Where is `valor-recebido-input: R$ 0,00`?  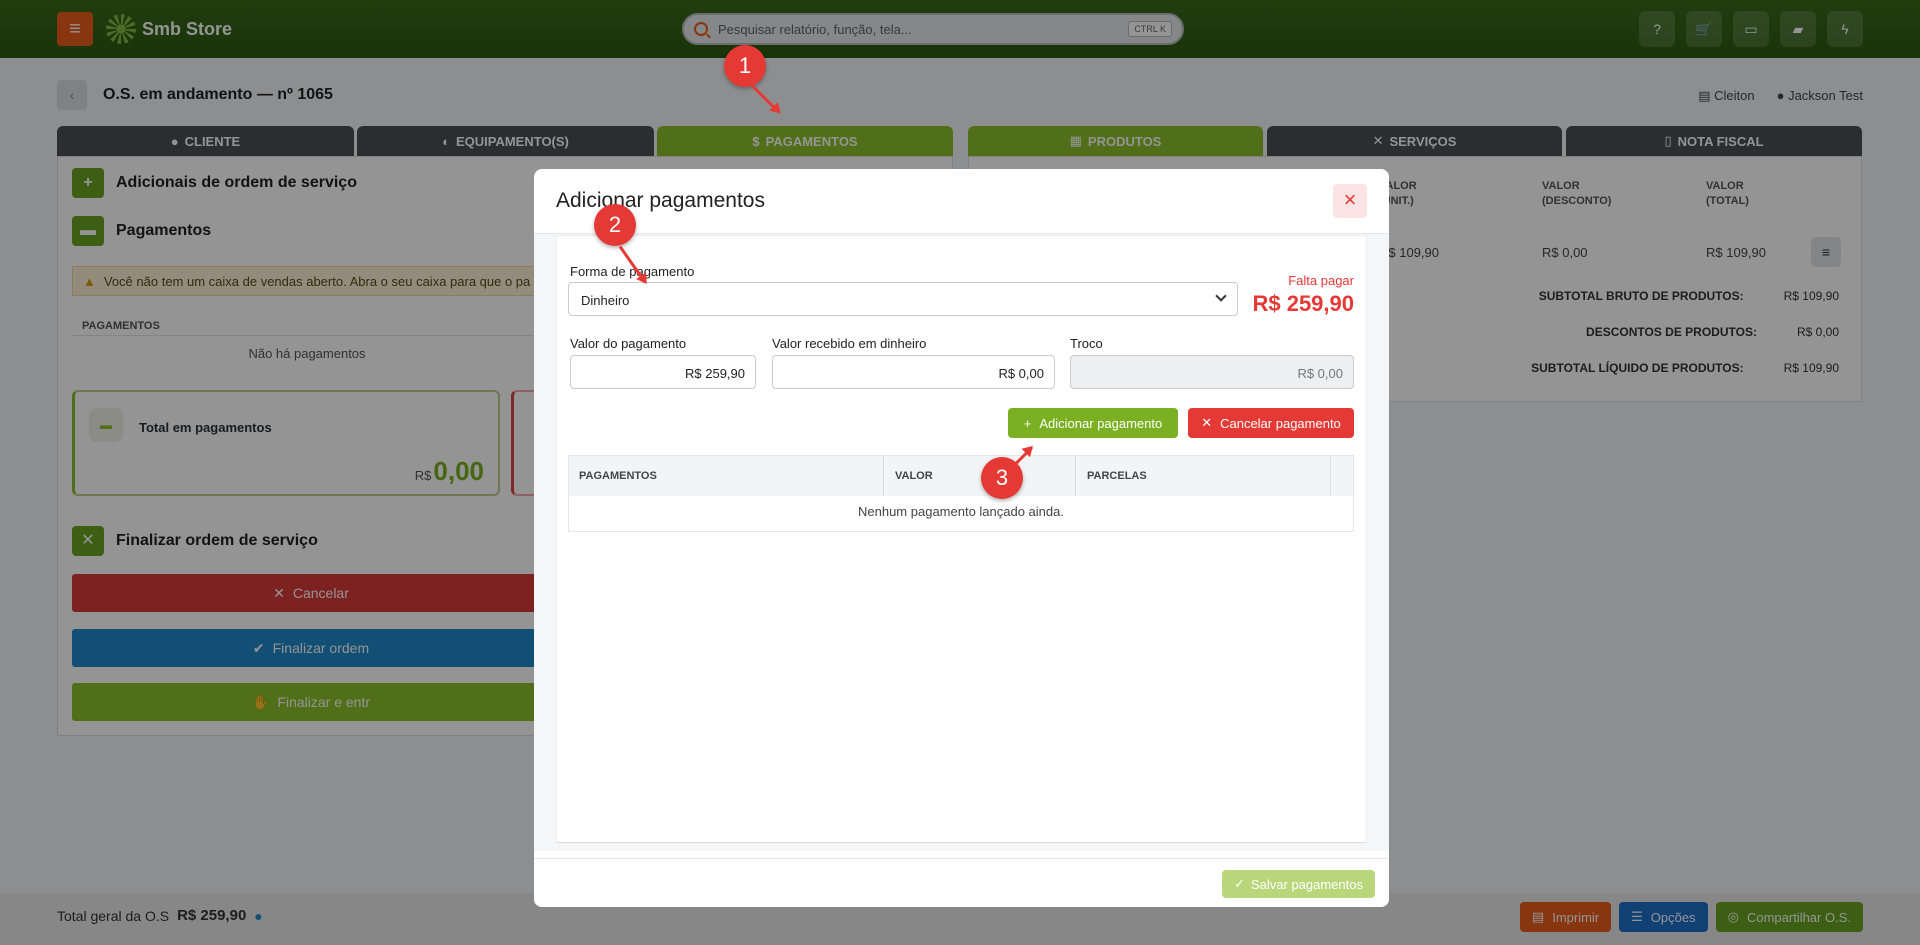
valor-recebido-input: R$ 0,00 is located at coordinates (913, 372).